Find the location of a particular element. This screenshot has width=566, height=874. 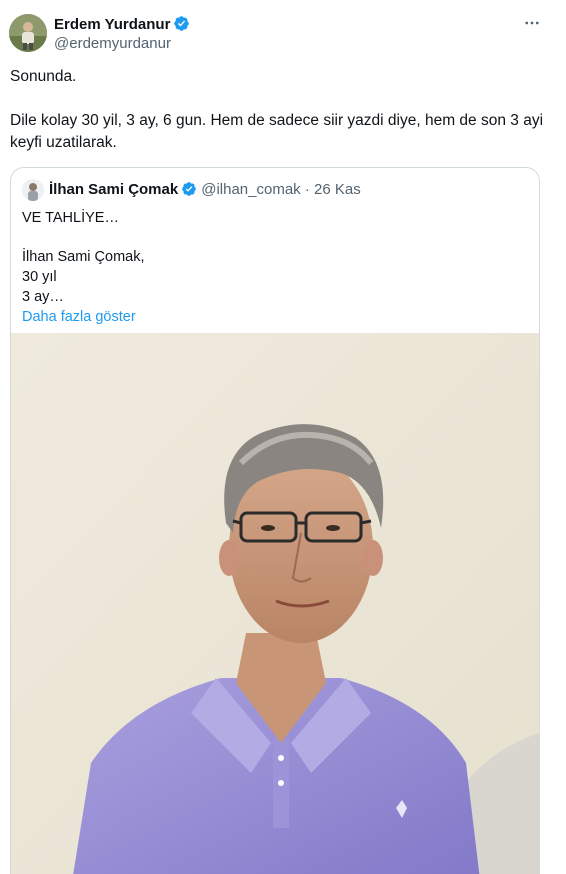

quoted-author-name: İlhan Sami Çomak is located at coordinates (113, 189).